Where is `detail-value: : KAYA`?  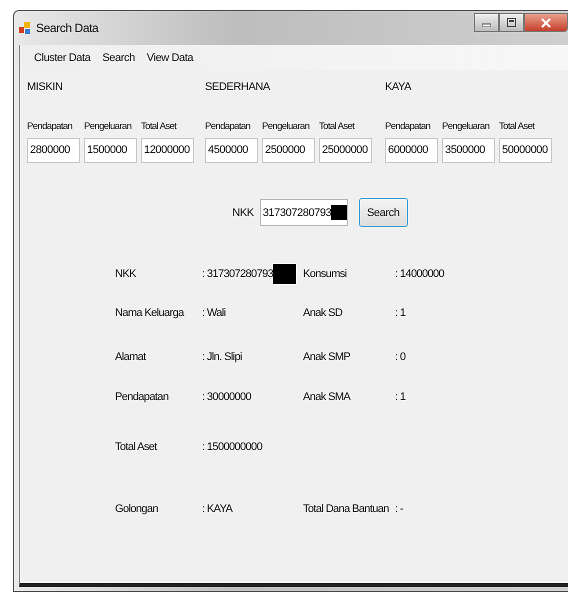 detail-value: : KAYA is located at coordinates (217, 509).